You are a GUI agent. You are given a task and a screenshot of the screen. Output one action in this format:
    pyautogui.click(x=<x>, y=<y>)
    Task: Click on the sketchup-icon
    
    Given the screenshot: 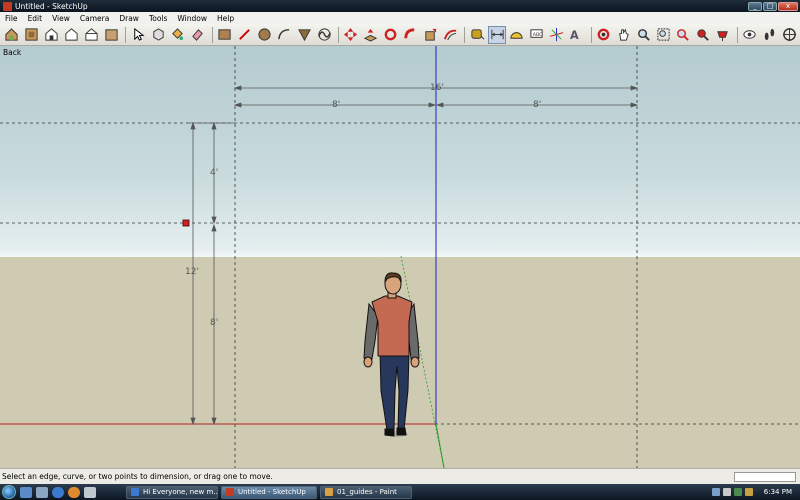 What is the action you would take?
    pyautogui.click(x=230, y=492)
    